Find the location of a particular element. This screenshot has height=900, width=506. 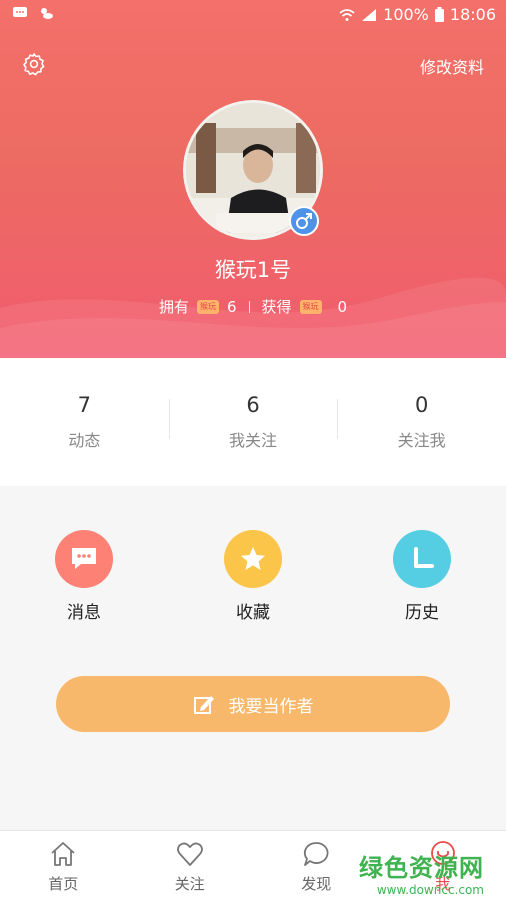

favorites-action: 收藏 is located at coordinates (253, 576).